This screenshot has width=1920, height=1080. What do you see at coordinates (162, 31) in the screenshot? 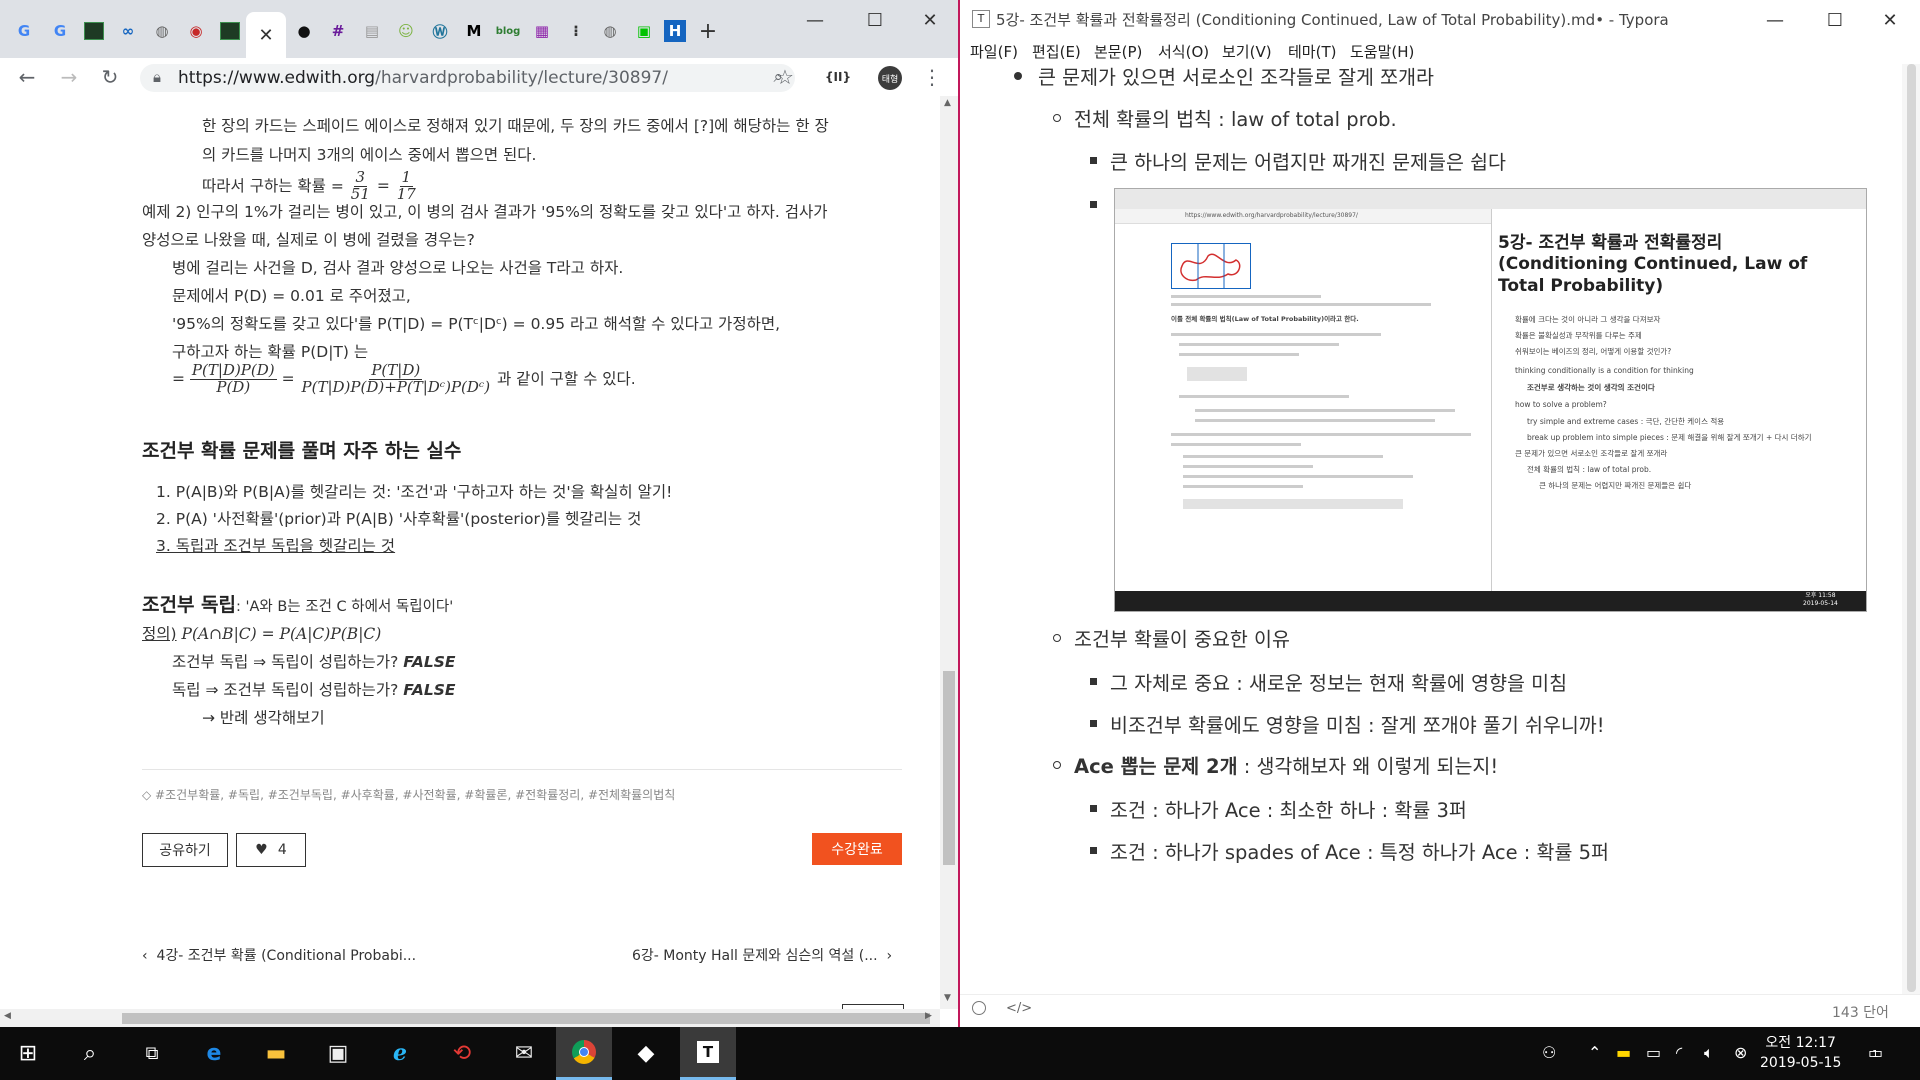
I see `tab-globe-1: ◍` at bounding box center [162, 31].